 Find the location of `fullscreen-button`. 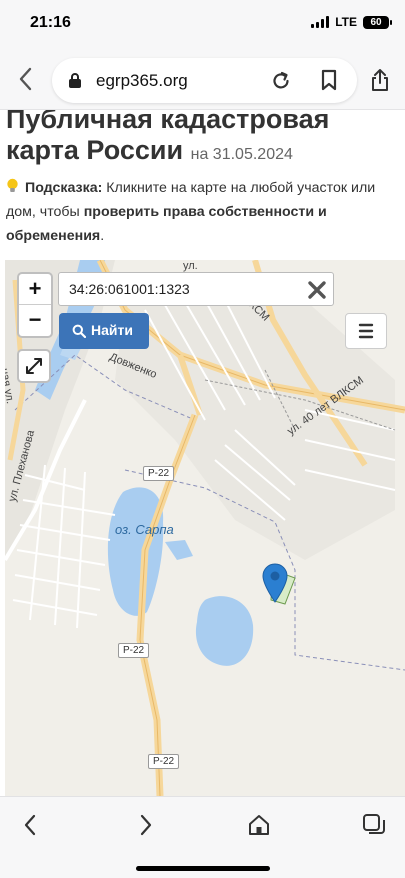

fullscreen-button is located at coordinates (34, 366).